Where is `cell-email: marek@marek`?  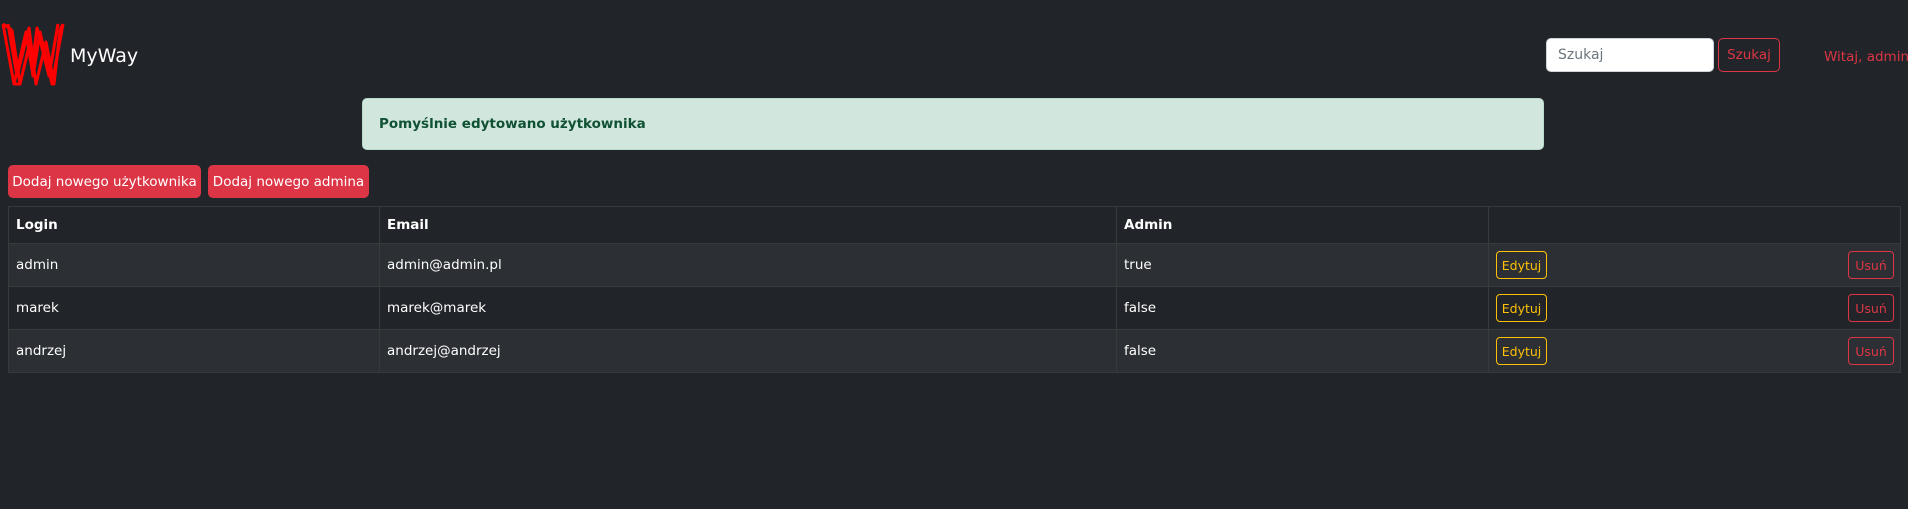 cell-email: marek@marek is located at coordinates (748, 308).